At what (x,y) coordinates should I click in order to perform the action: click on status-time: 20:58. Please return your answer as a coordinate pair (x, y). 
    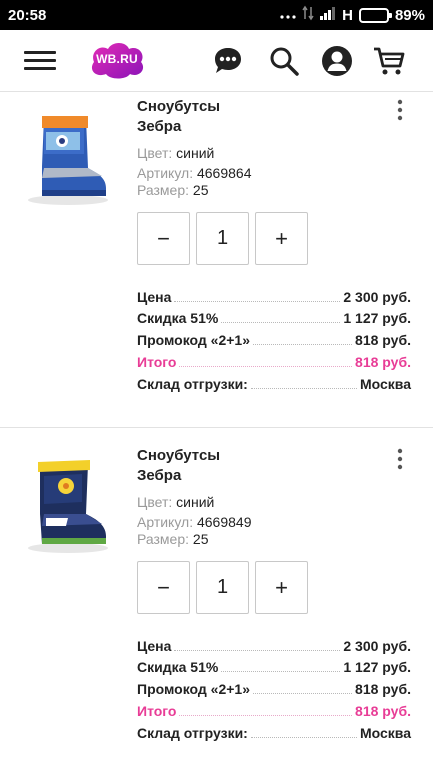
    Looking at the image, I should click on (27, 15).